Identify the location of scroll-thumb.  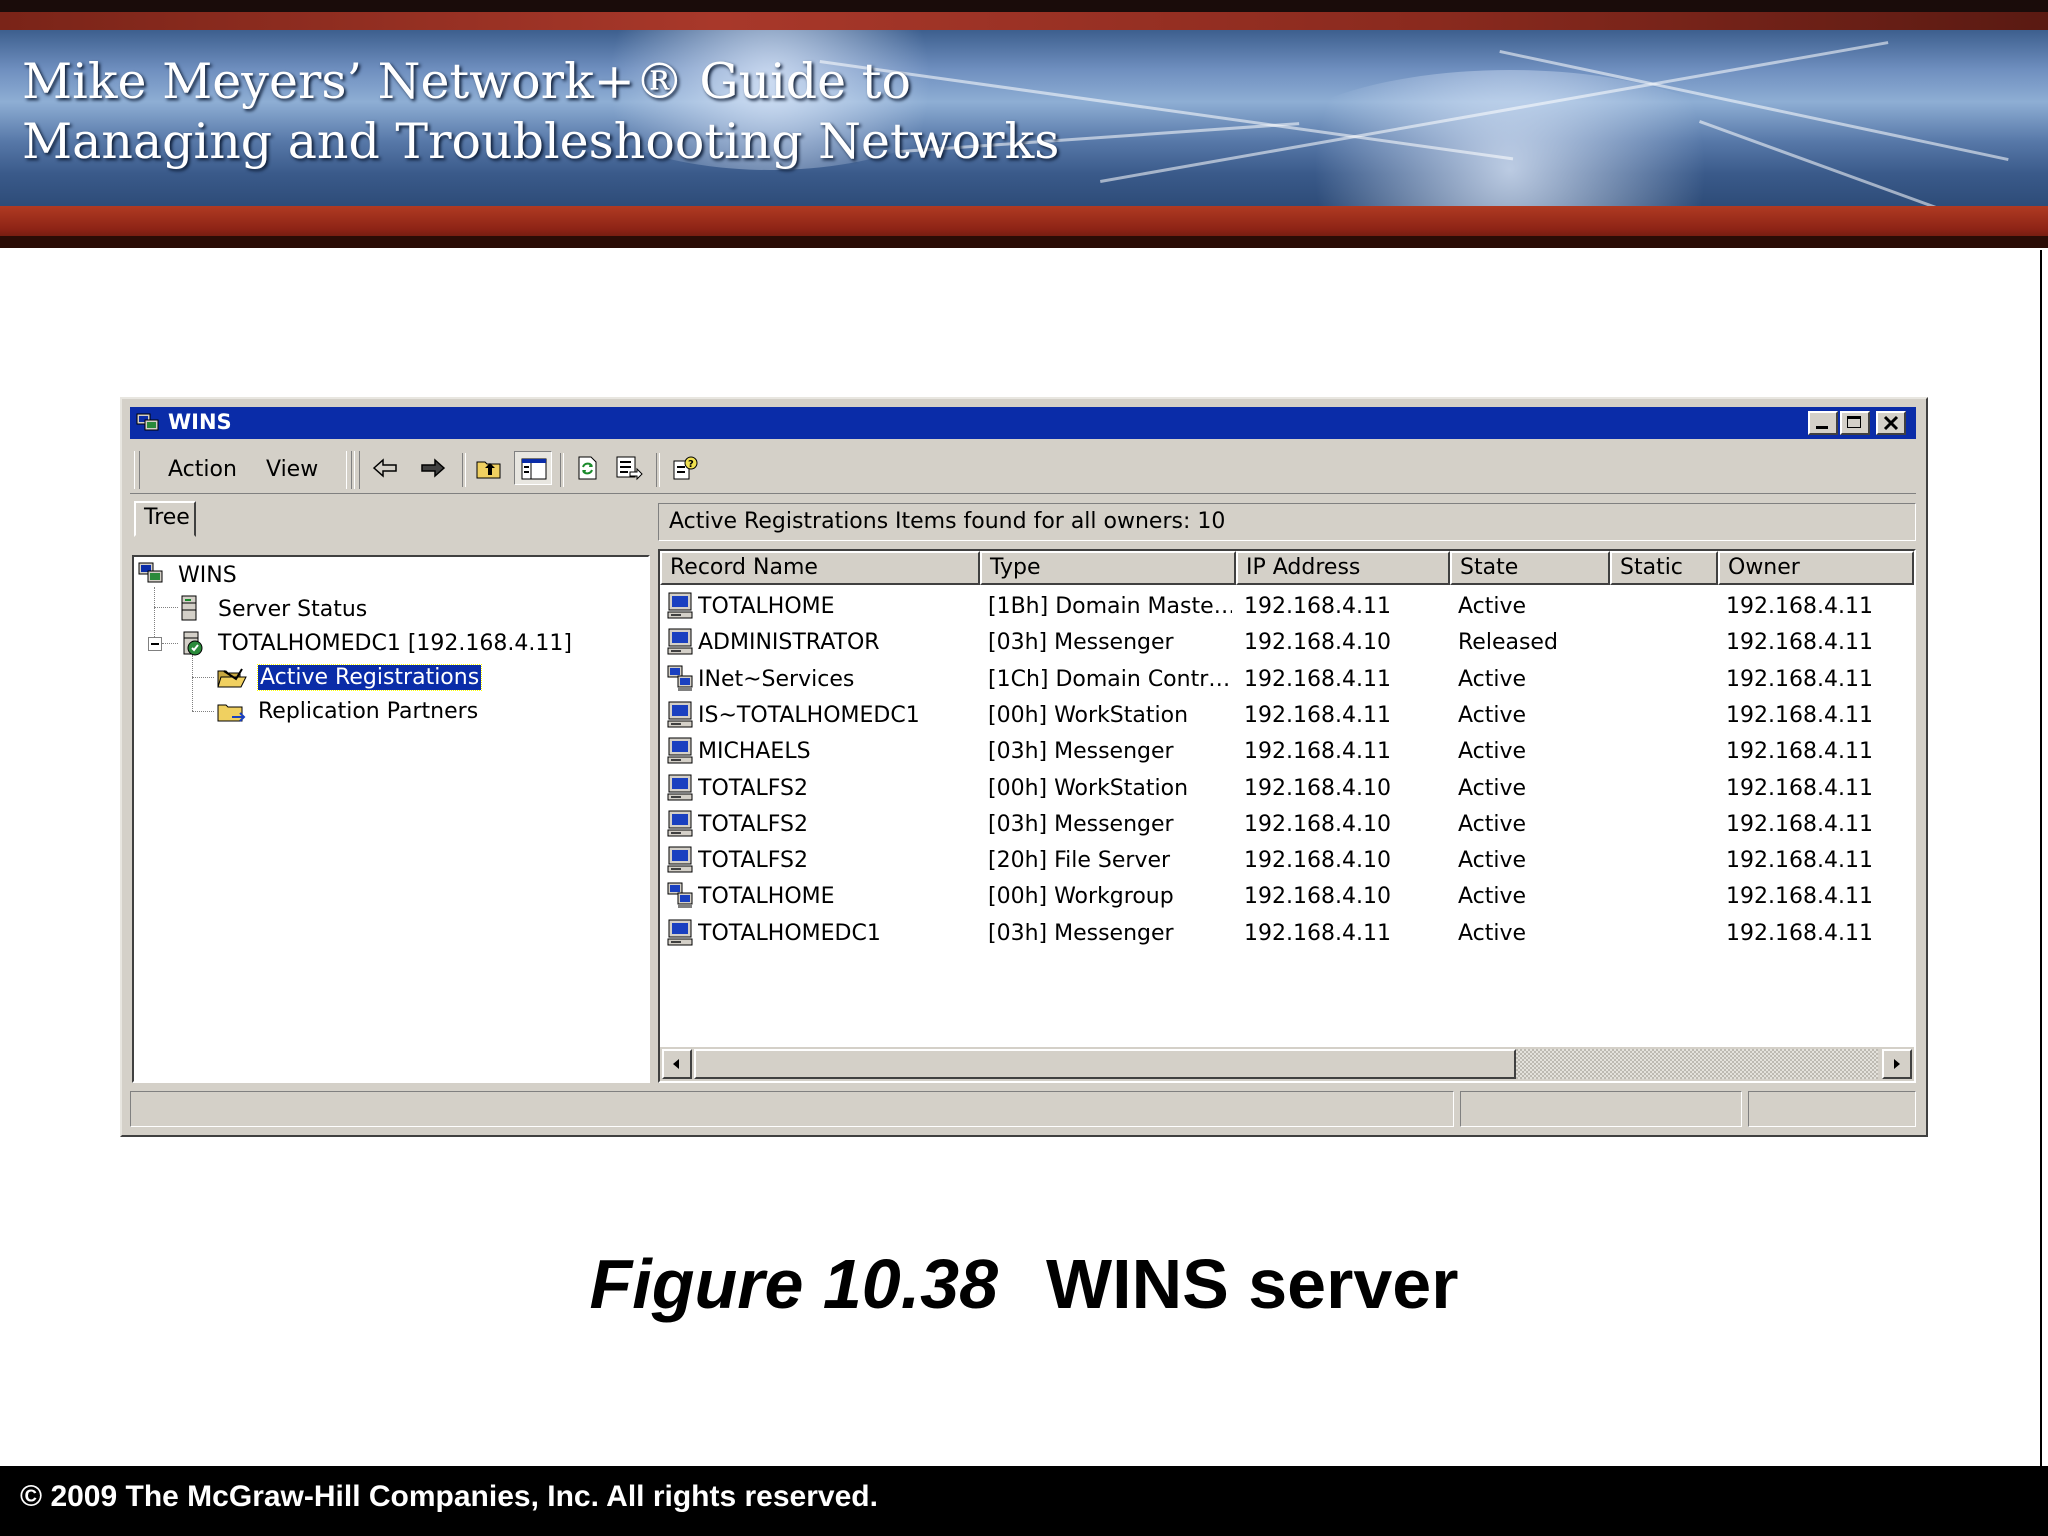
(1105, 1064).